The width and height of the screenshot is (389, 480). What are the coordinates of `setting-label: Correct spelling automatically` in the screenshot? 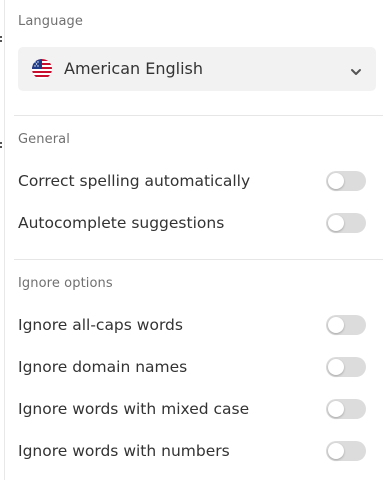 It's located at (134, 181).